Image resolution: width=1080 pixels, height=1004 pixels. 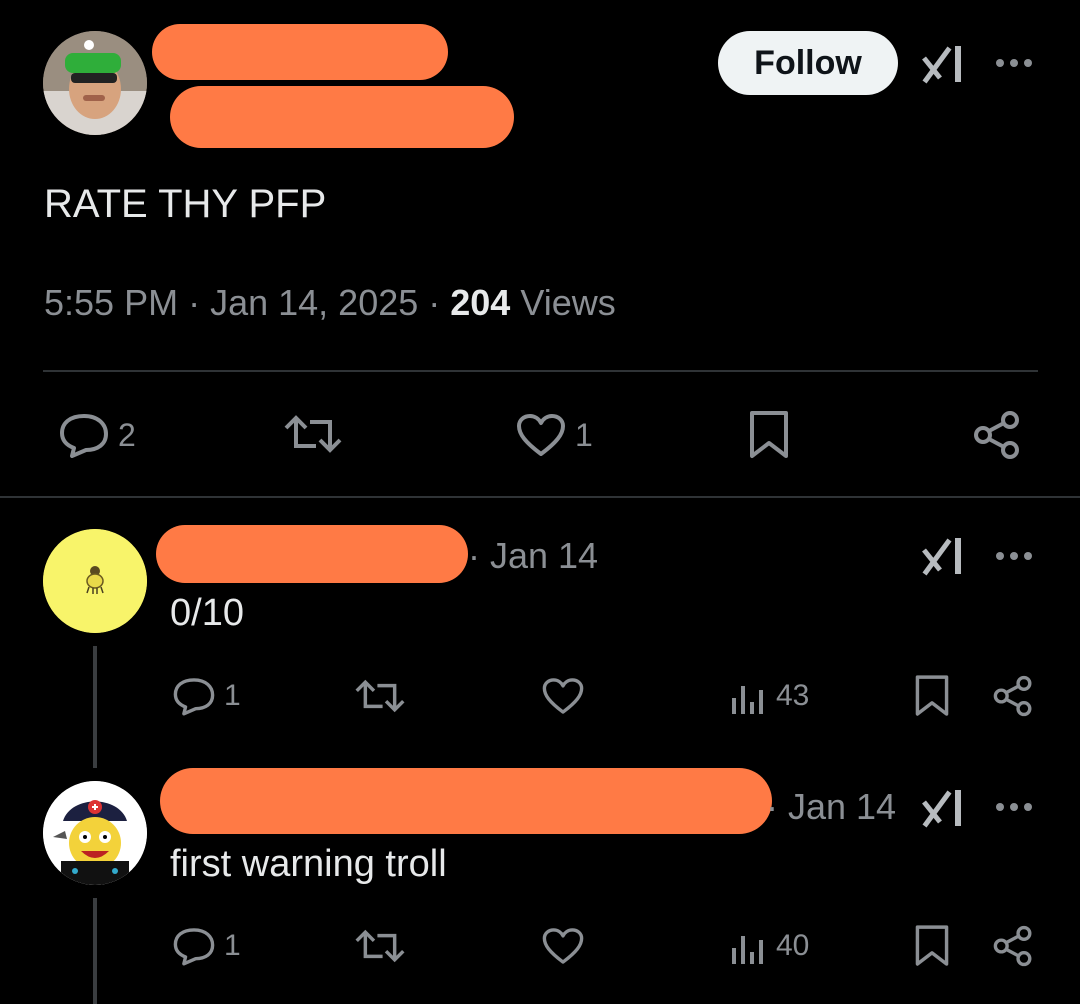 What do you see at coordinates (342, 117) in the screenshot?
I see `author-handle-redacted` at bounding box center [342, 117].